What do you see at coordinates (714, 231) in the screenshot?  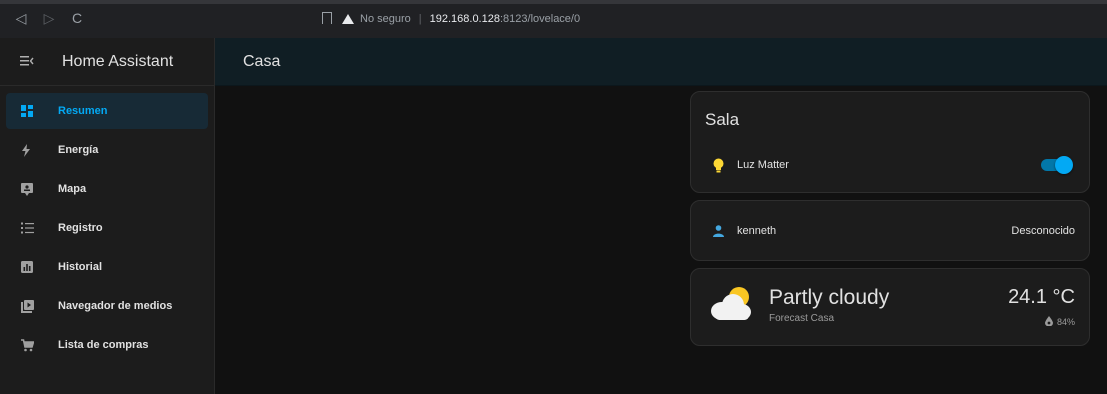 I see `person-icon` at bounding box center [714, 231].